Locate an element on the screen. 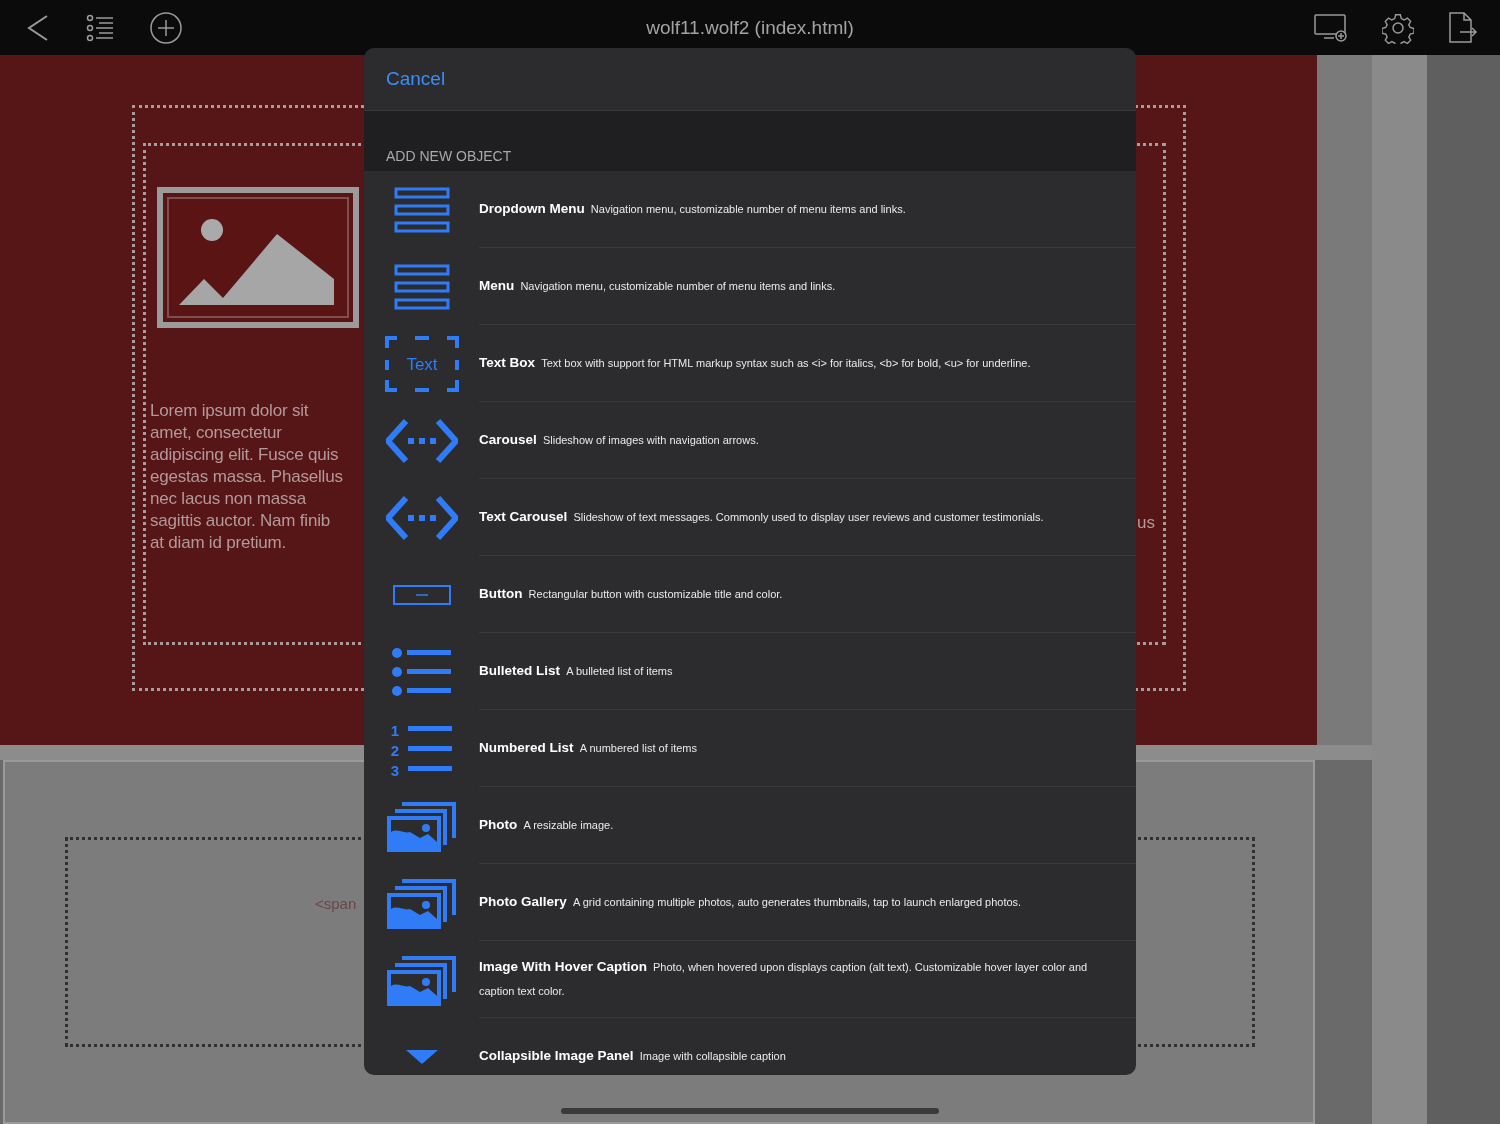 Image resolution: width=1500 pixels, height=1124 pixels. button-shape-icon is located at coordinates (421, 594).